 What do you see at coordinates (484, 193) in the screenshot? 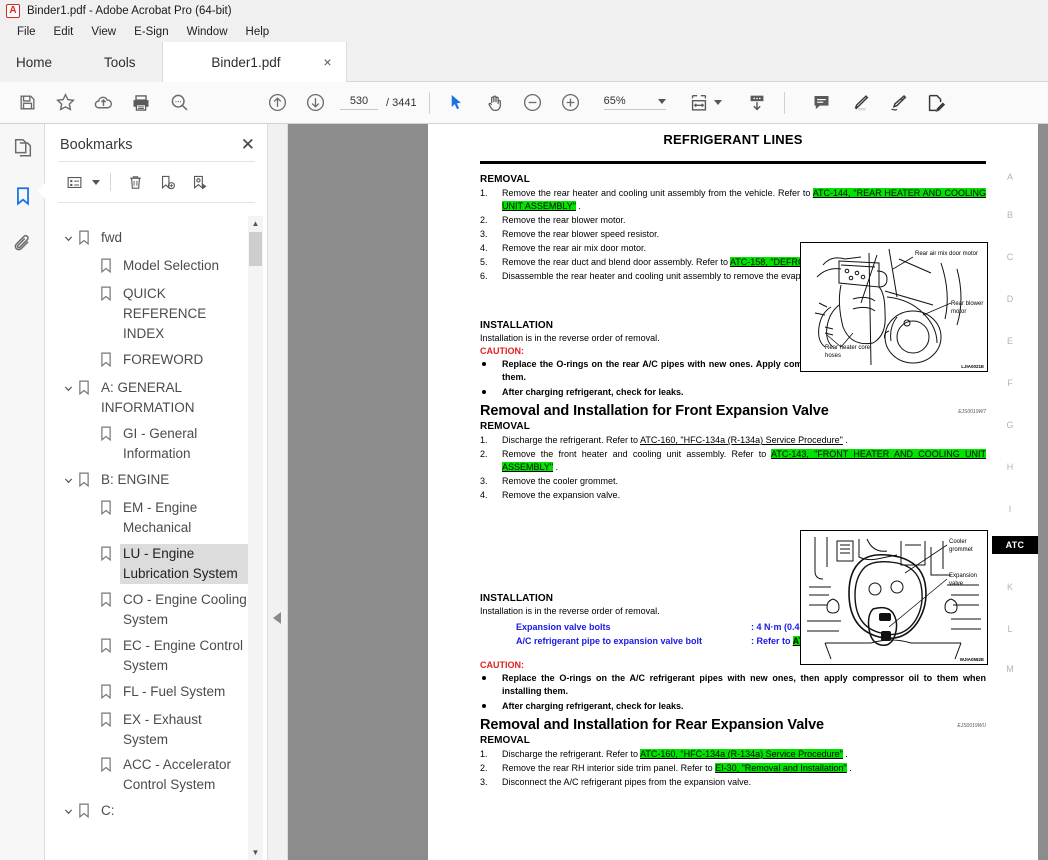
I see `step-number: 1.` at bounding box center [484, 193].